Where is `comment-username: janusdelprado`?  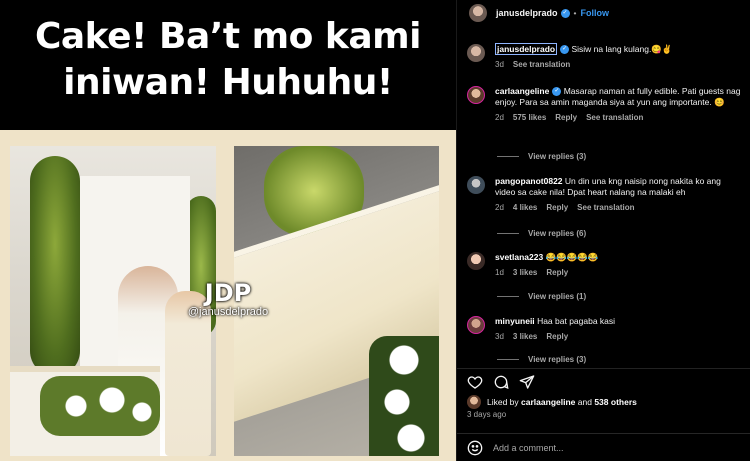
comment-username: janusdelprado is located at coordinates (526, 49).